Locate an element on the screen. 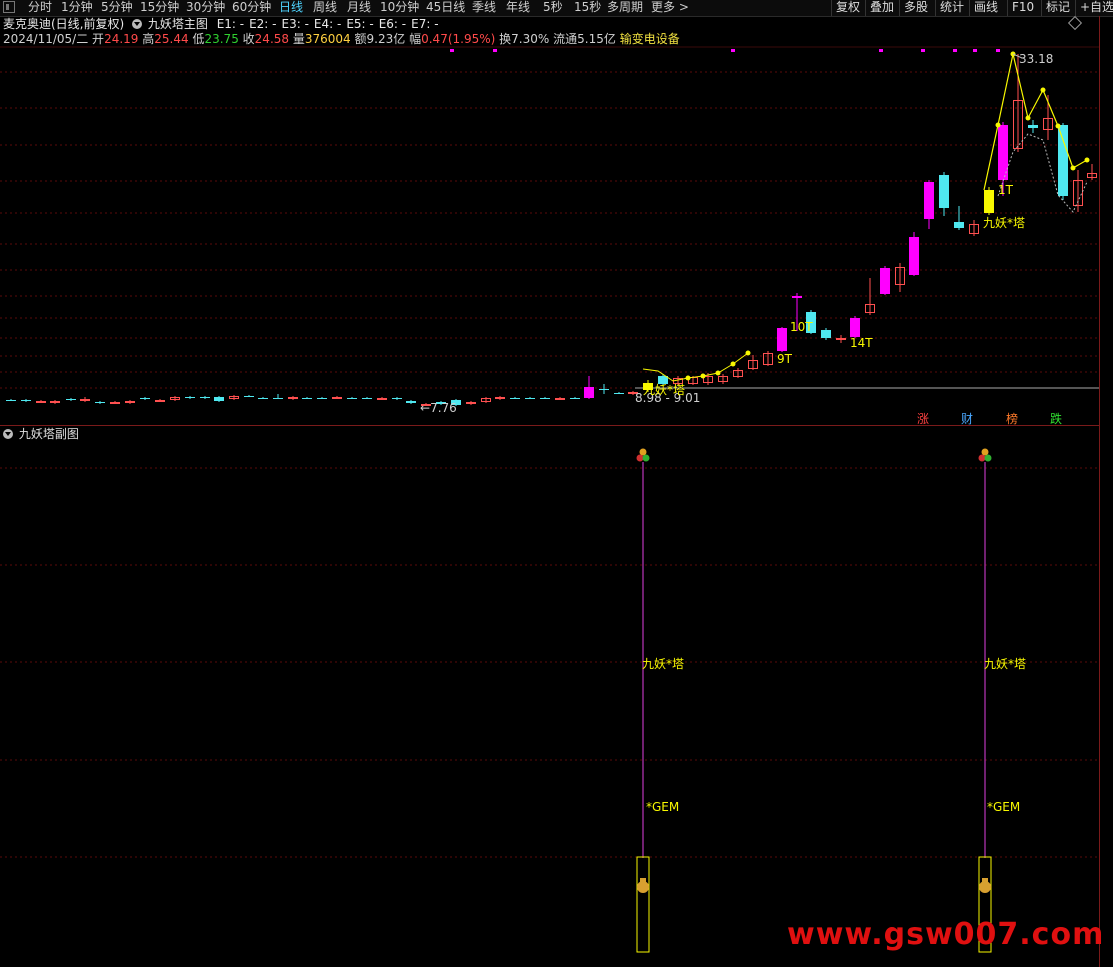 This screenshot has width=1113, height=967. signal-bar is located at coordinates (643, 904).